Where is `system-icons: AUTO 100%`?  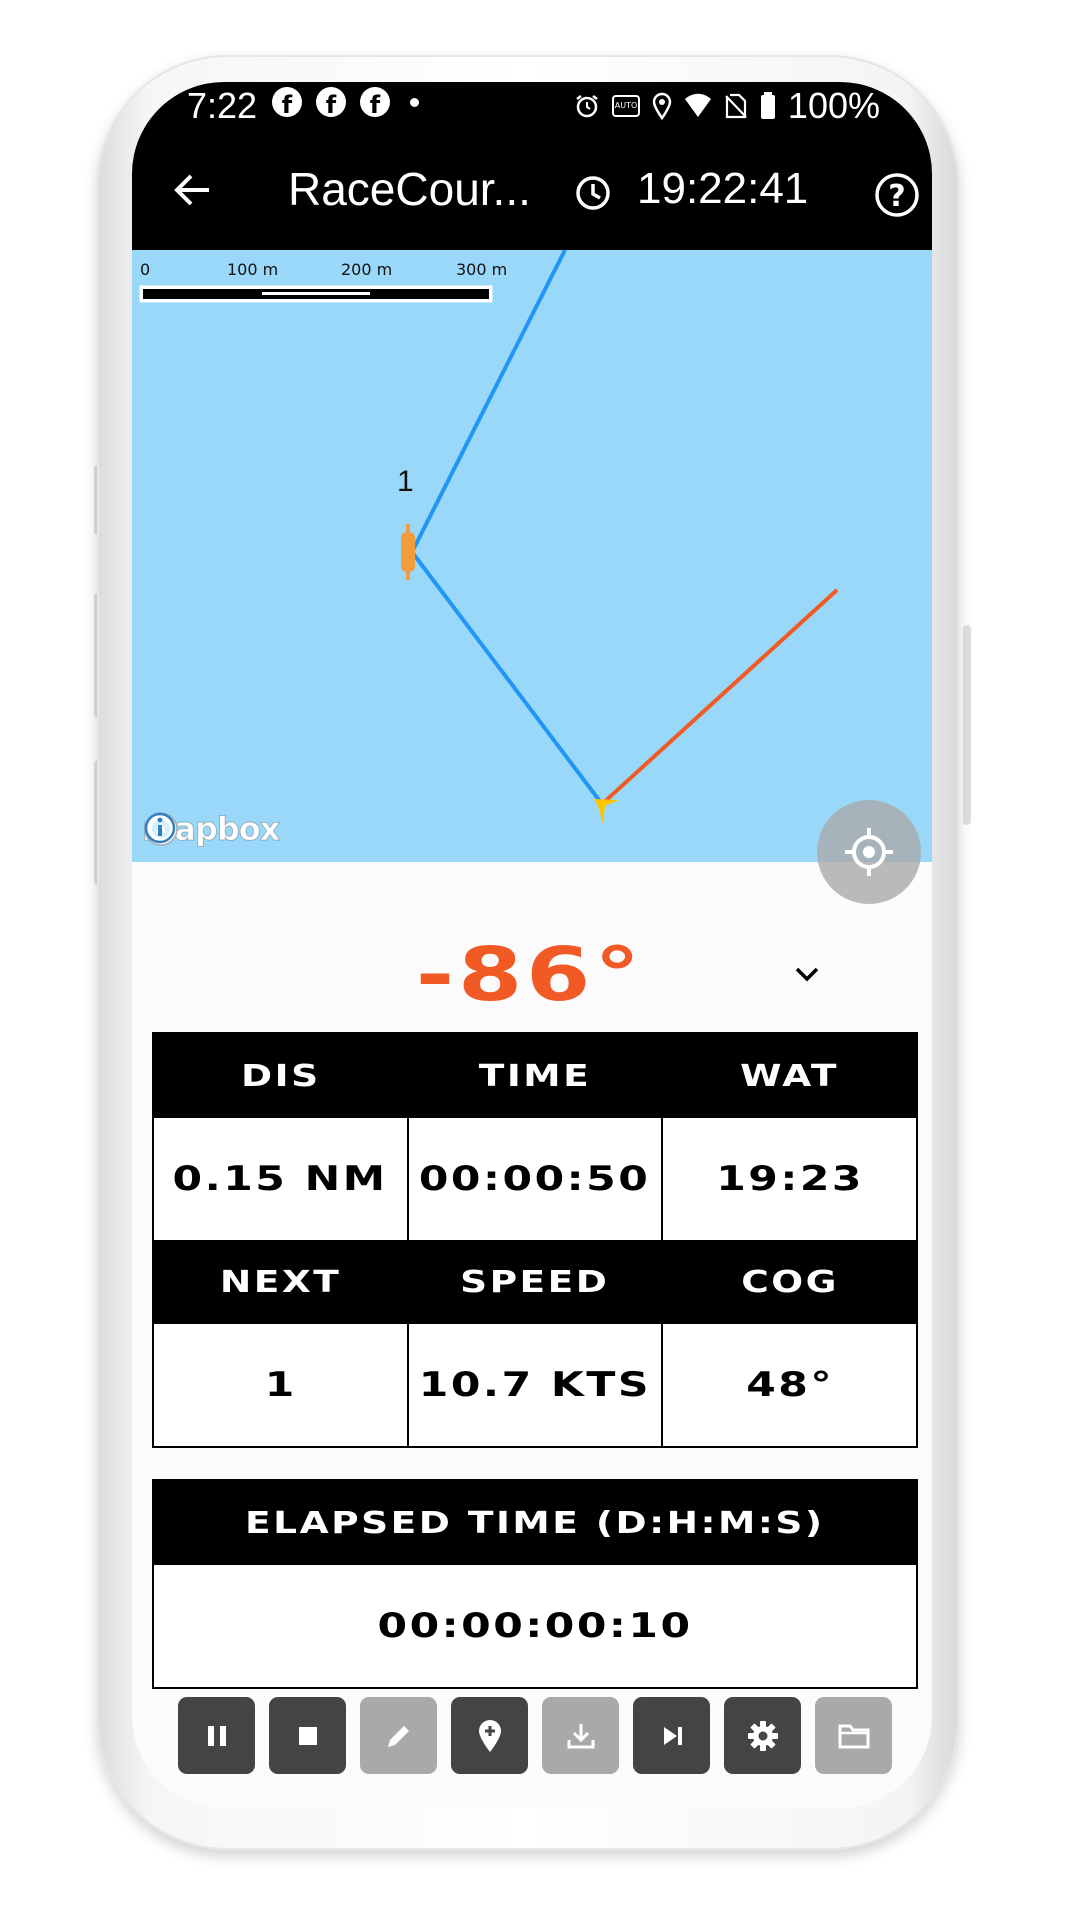 system-icons: AUTO 100% is located at coordinates (727, 106).